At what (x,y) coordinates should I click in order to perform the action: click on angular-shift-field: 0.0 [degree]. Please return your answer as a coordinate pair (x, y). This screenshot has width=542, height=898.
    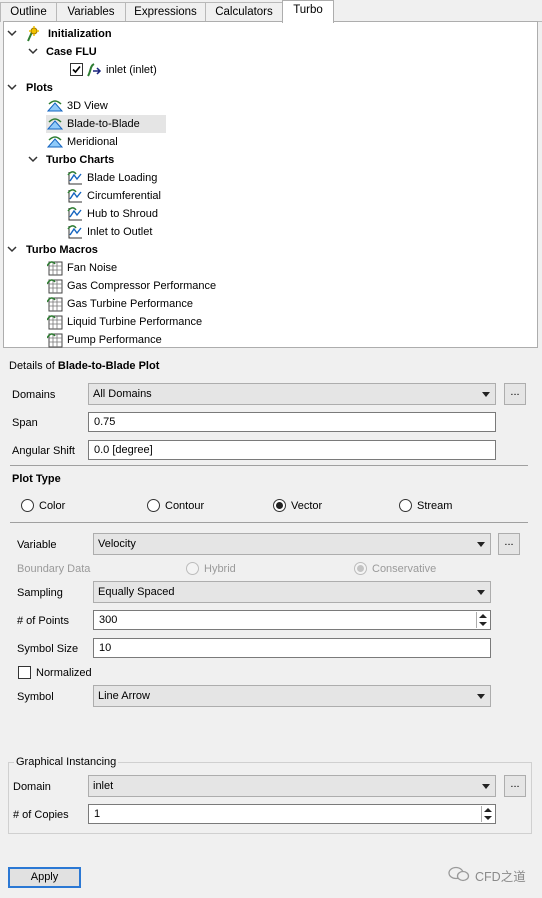
    Looking at the image, I should click on (292, 450).